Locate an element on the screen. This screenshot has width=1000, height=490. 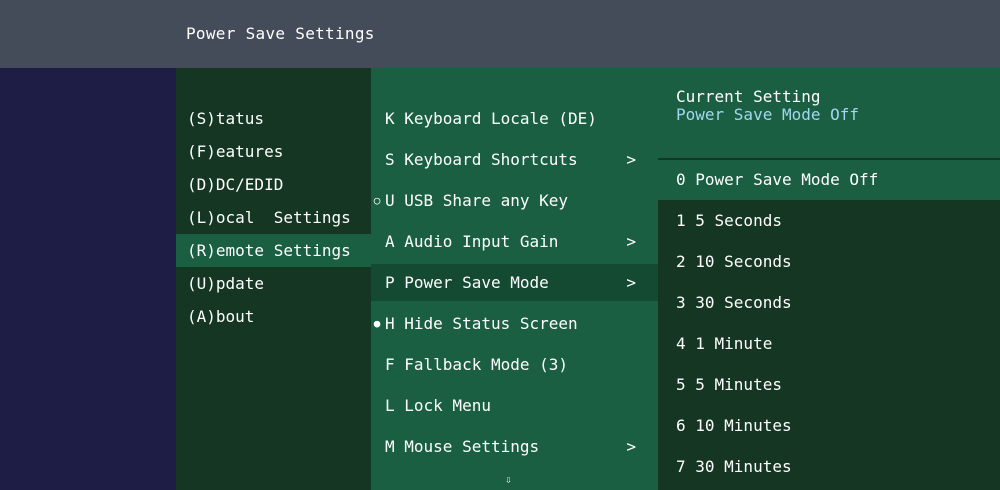
main-menu-item: (A)bout is located at coordinates (273, 316).